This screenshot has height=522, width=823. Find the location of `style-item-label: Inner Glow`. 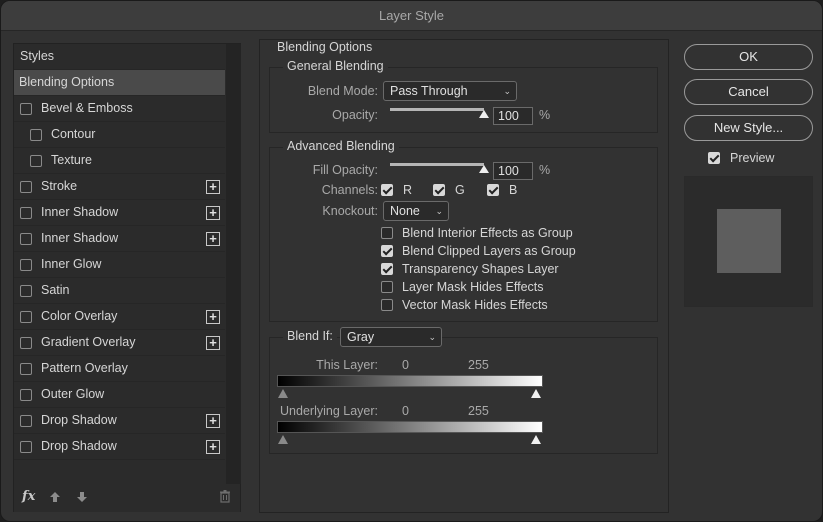

style-item-label: Inner Glow is located at coordinates (71, 264).